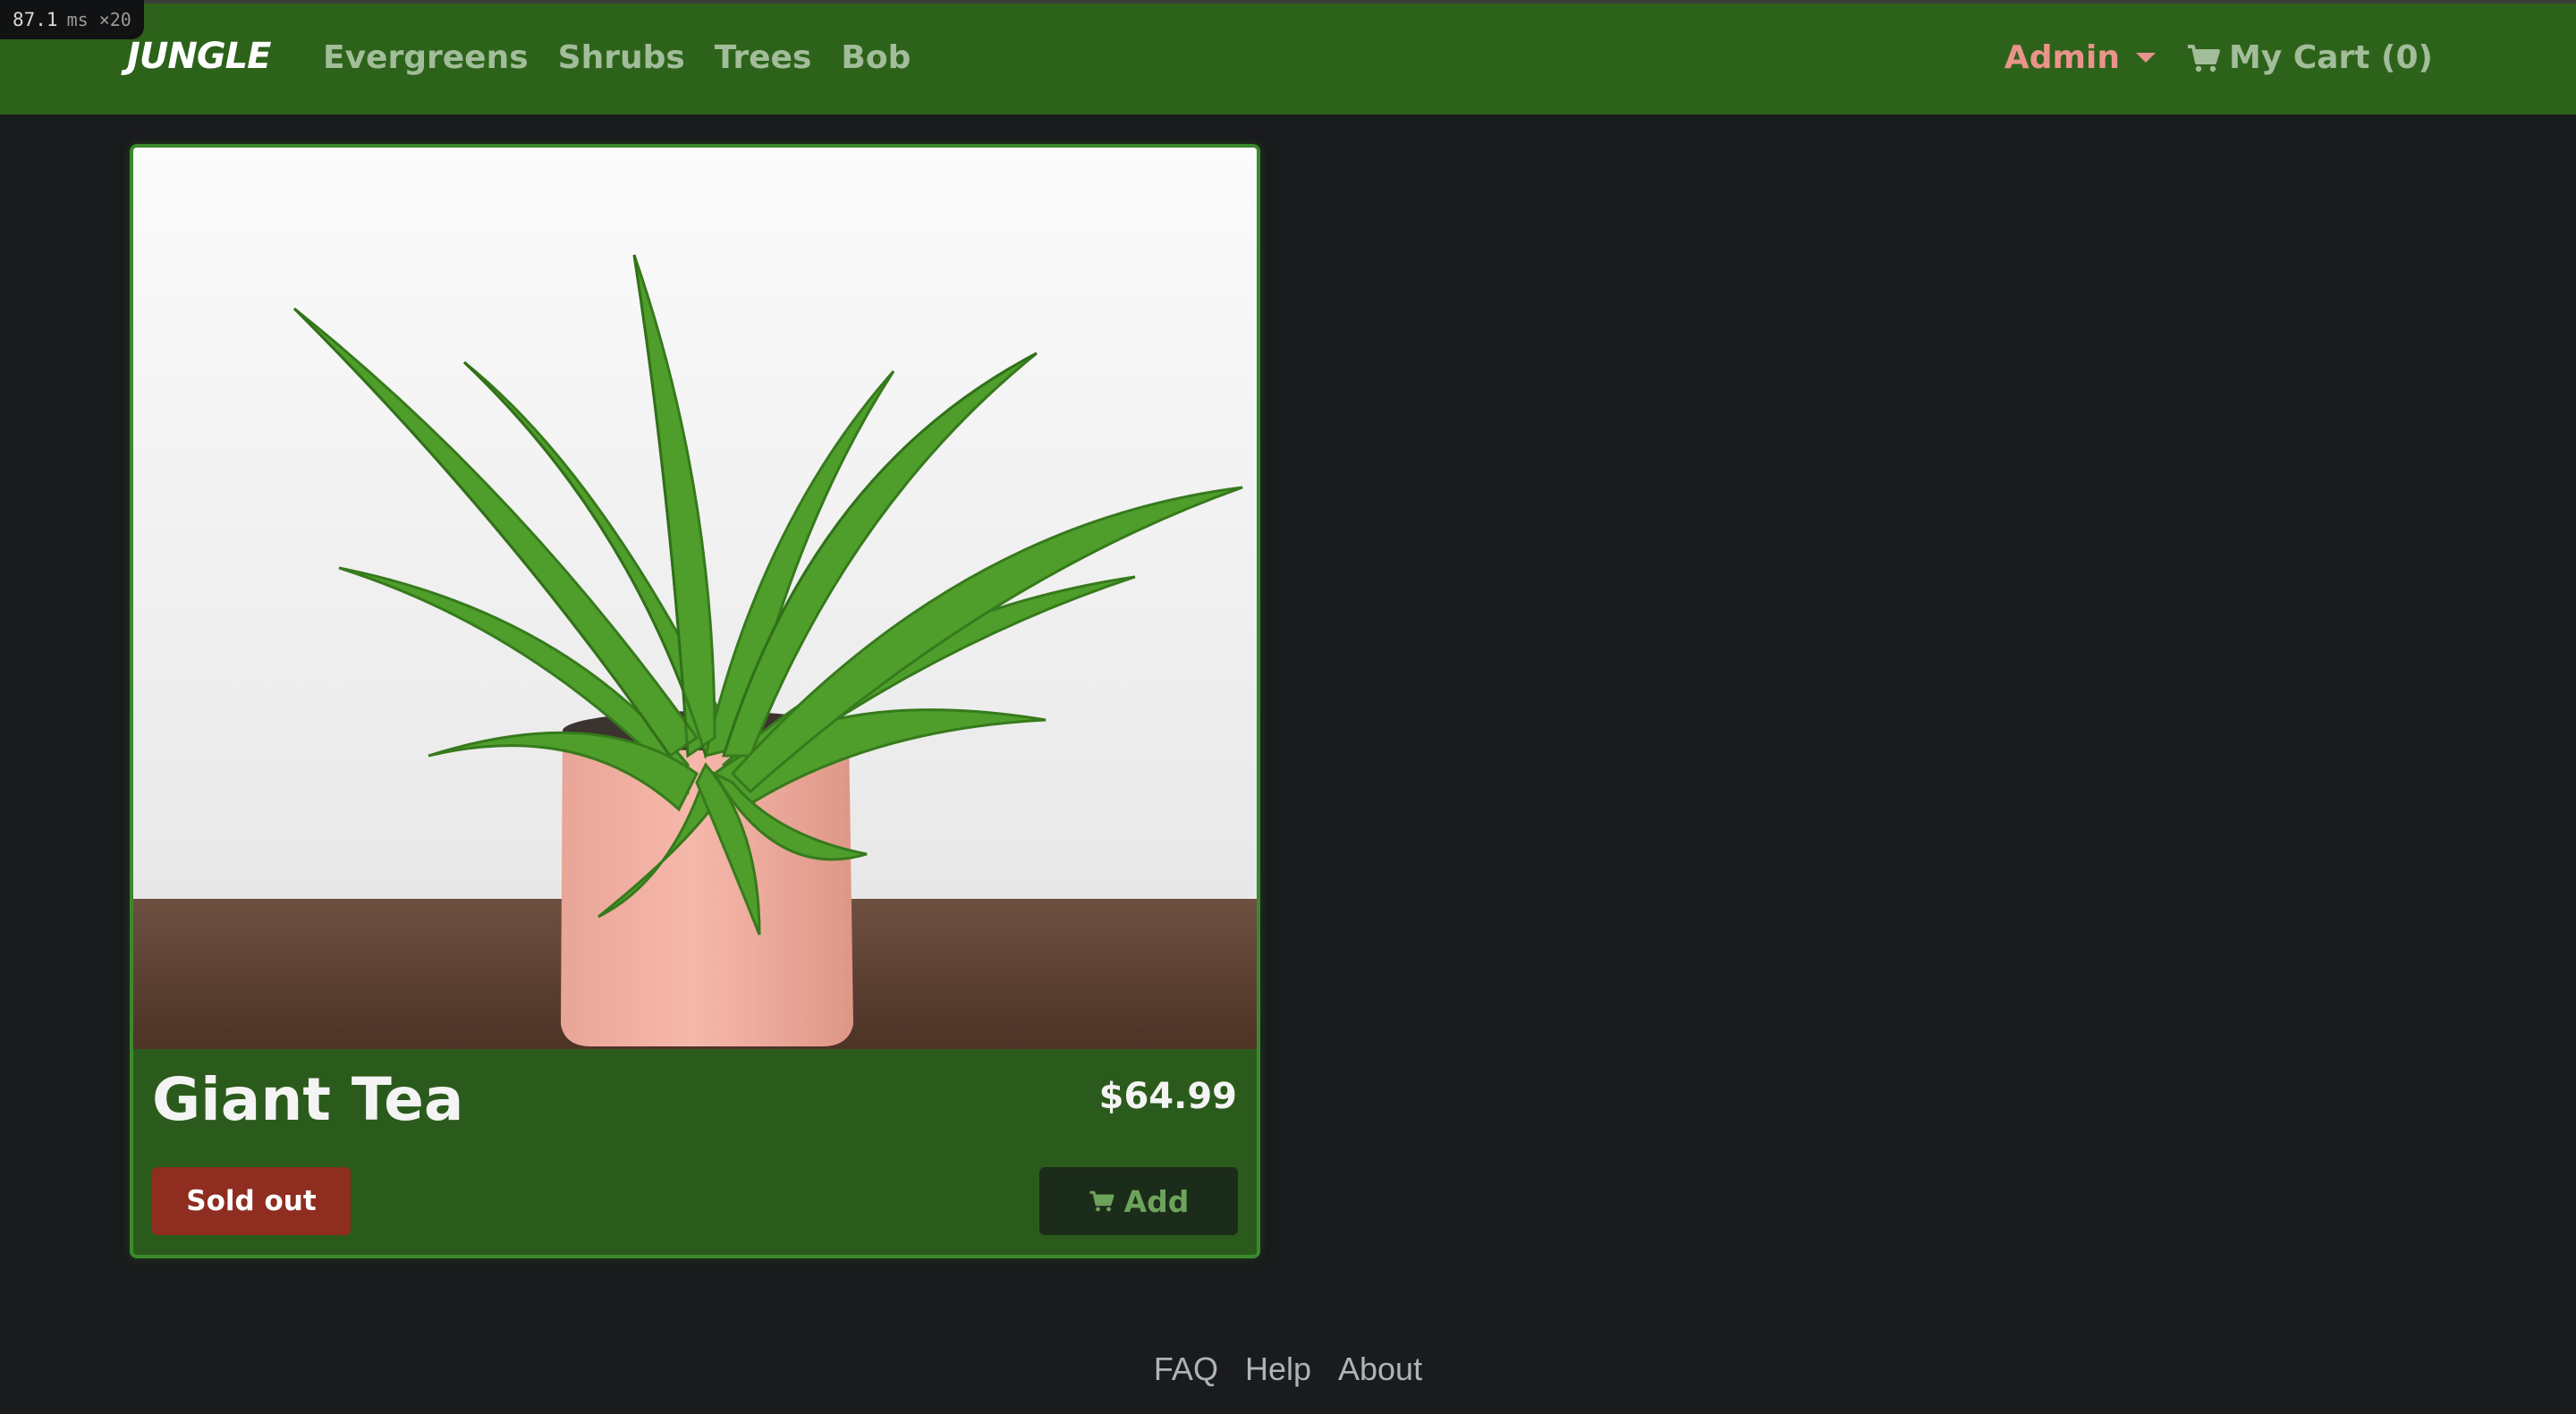 This screenshot has width=2576, height=1414. What do you see at coordinates (251, 1201) in the screenshot?
I see `sold-out-badge: Sold out` at bounding box center [251, 1201].